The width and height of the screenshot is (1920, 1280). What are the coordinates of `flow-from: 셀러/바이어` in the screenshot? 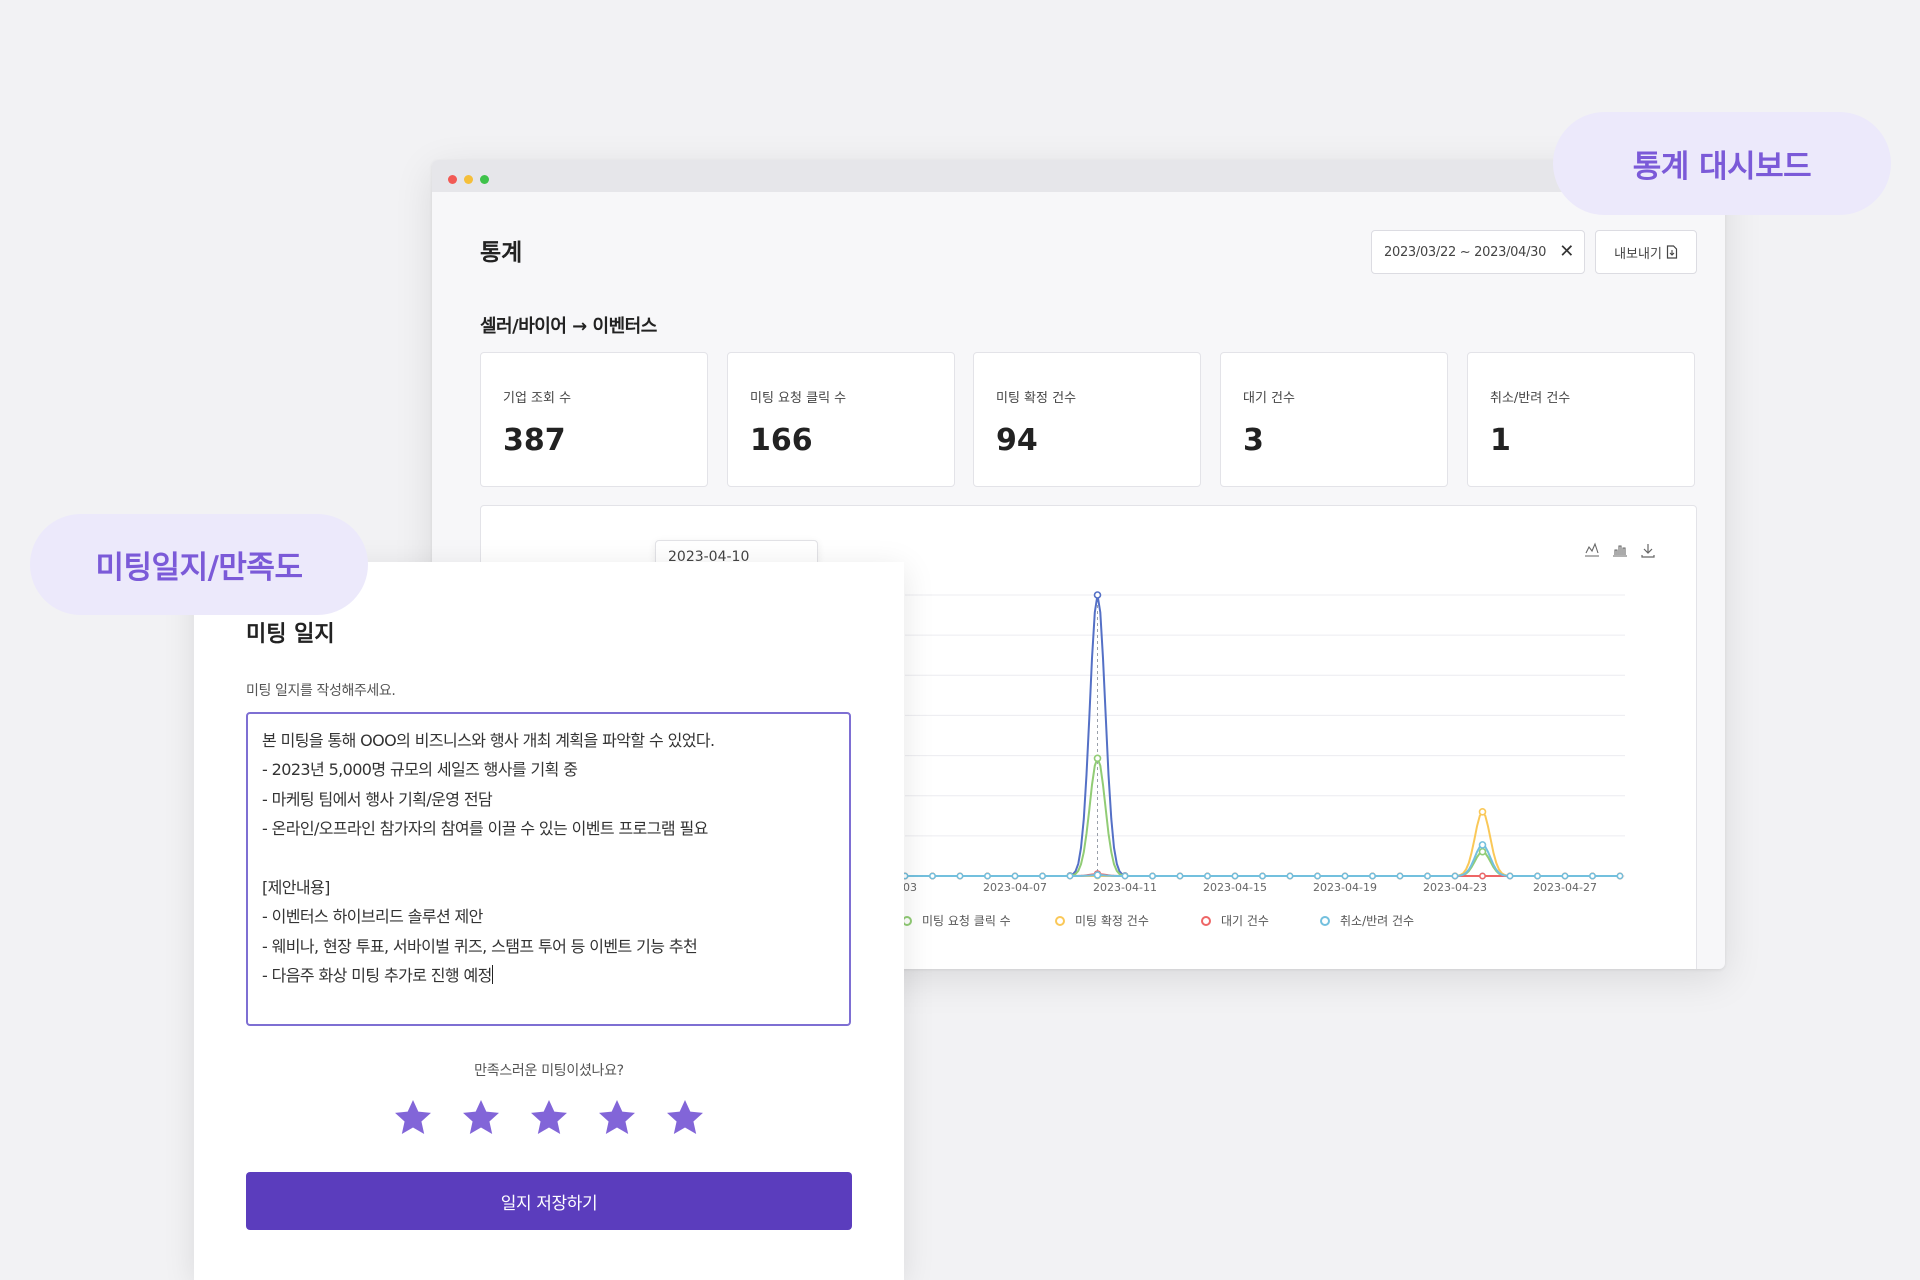 It's located at (523, 326).